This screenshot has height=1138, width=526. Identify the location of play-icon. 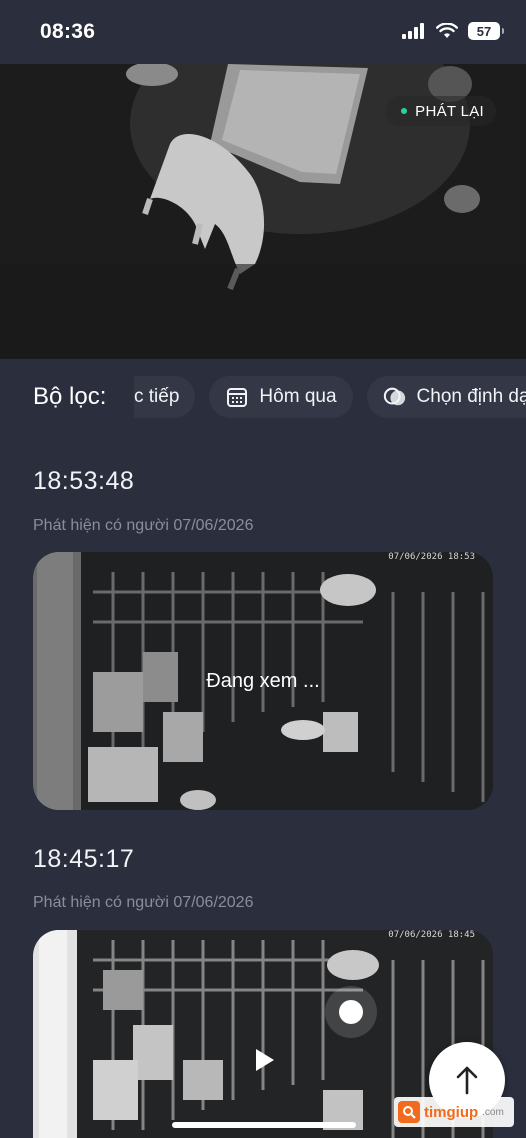
(265, 1062).